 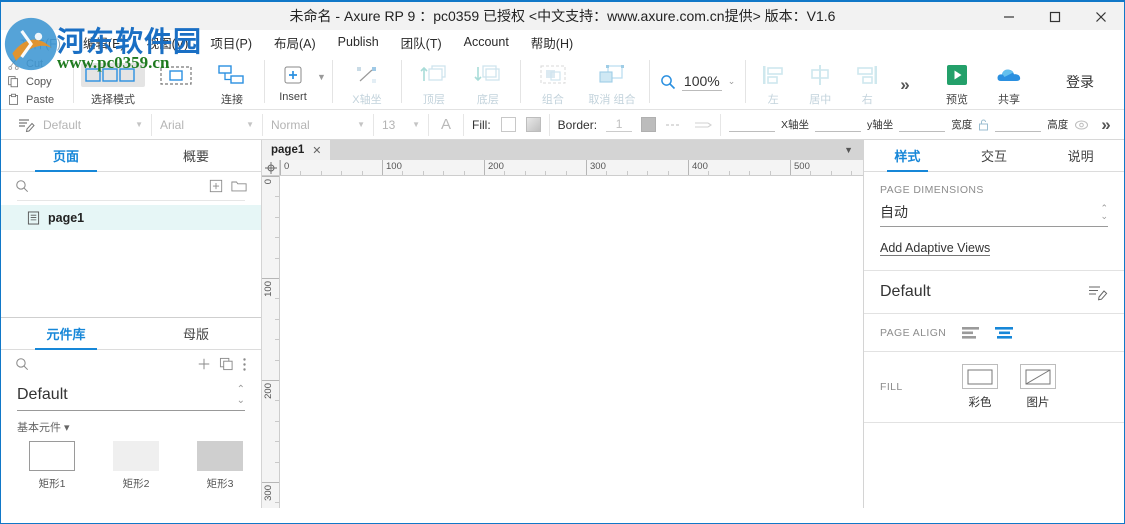 What do you see at coordinates (196, 333) in the screenshot?
I see `tab-masters: 母版` at bounding box center [196, 333].